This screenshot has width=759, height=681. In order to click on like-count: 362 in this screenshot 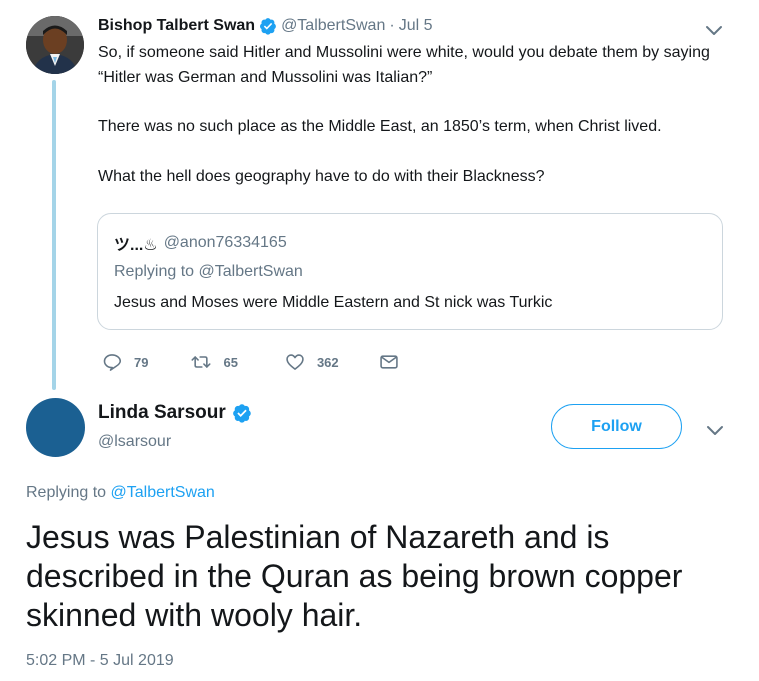, I will do `click(327, 362)`.